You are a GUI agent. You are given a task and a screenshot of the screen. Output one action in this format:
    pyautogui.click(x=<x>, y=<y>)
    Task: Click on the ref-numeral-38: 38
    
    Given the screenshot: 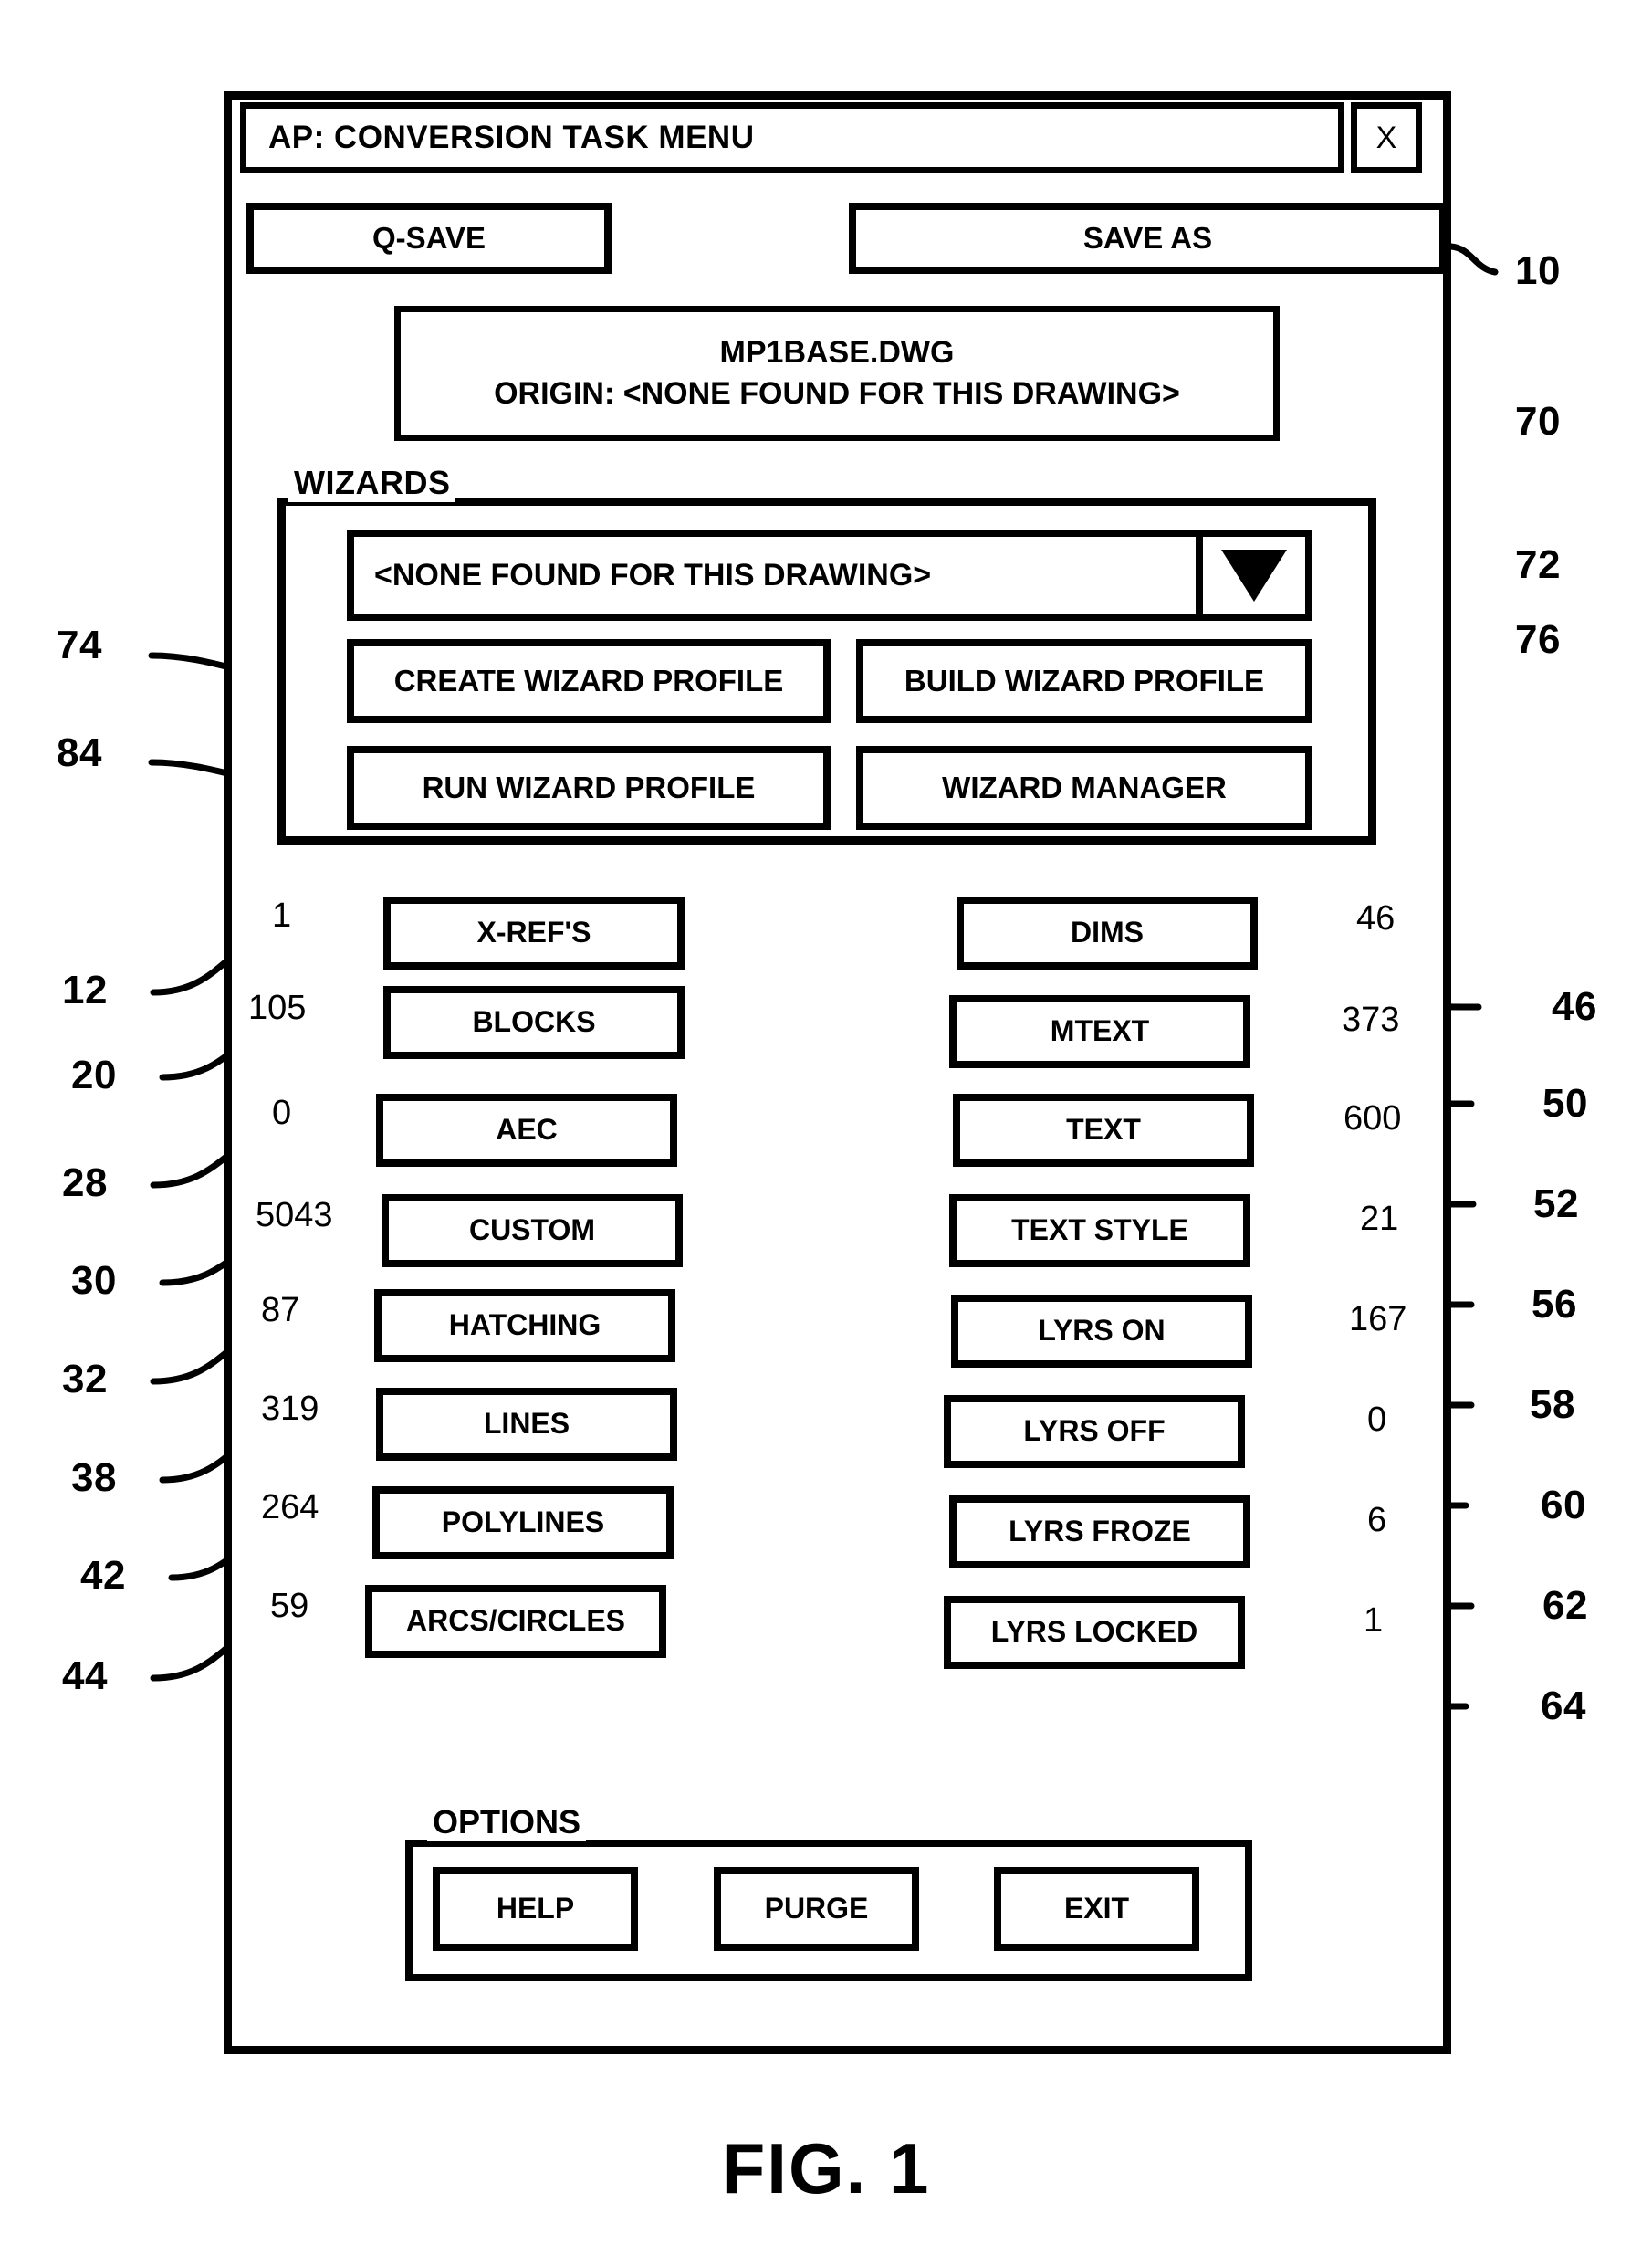 What is the action you would take?
    pyautogui.click(x=94, y=1477)
    